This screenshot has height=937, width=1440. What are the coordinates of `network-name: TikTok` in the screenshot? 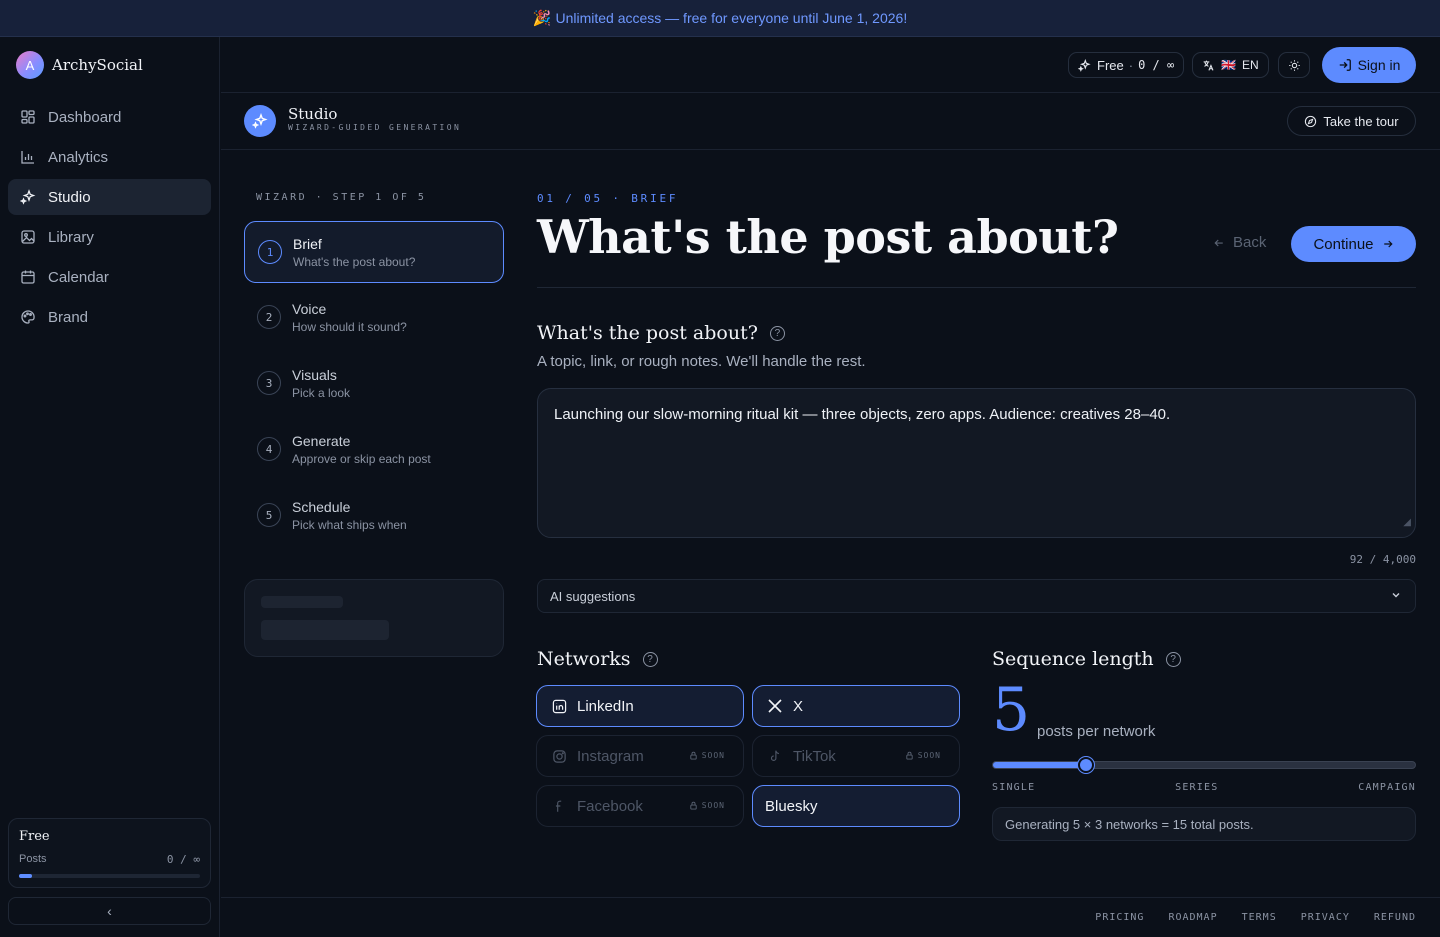 It's located at (814, 756).